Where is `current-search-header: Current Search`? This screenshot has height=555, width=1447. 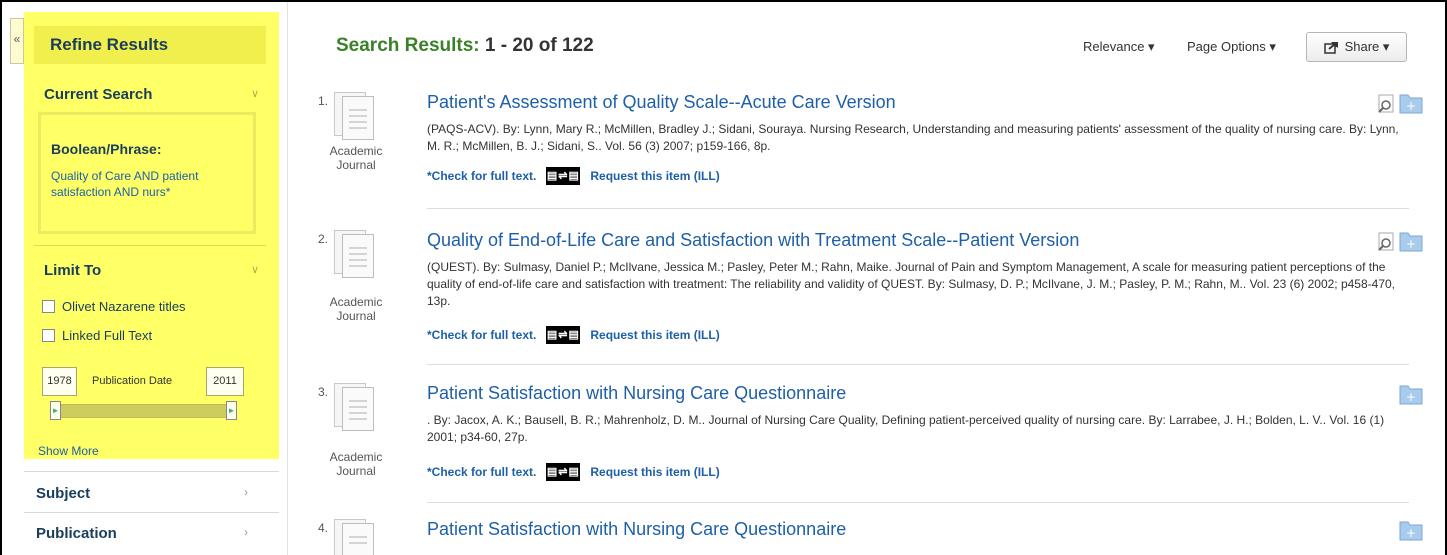 current-search-header: Current Search is located at coordinates (98, 94).